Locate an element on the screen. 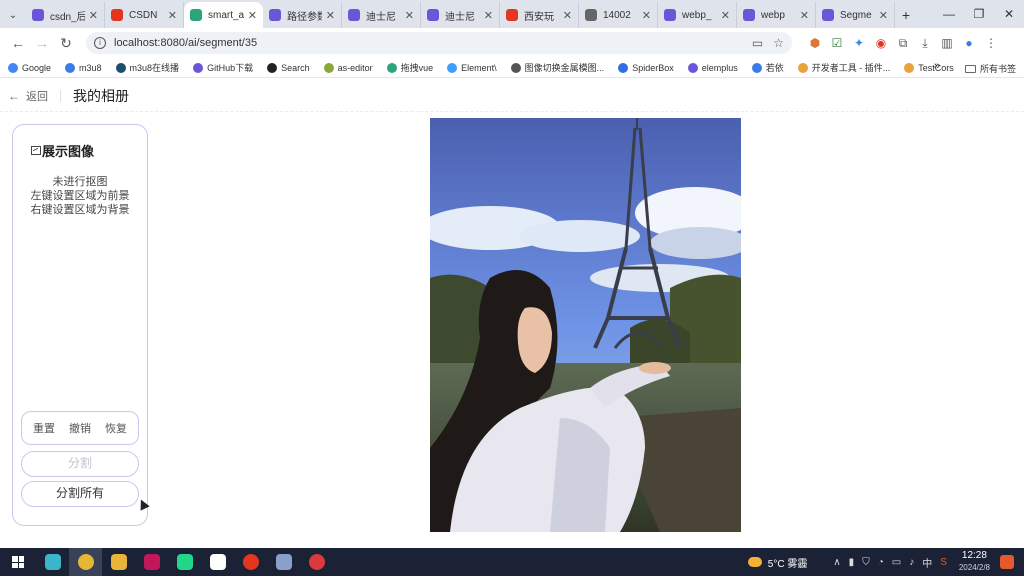  url-text: localhost:8080/ai/segment/35 is located at coordinates (428, 43).